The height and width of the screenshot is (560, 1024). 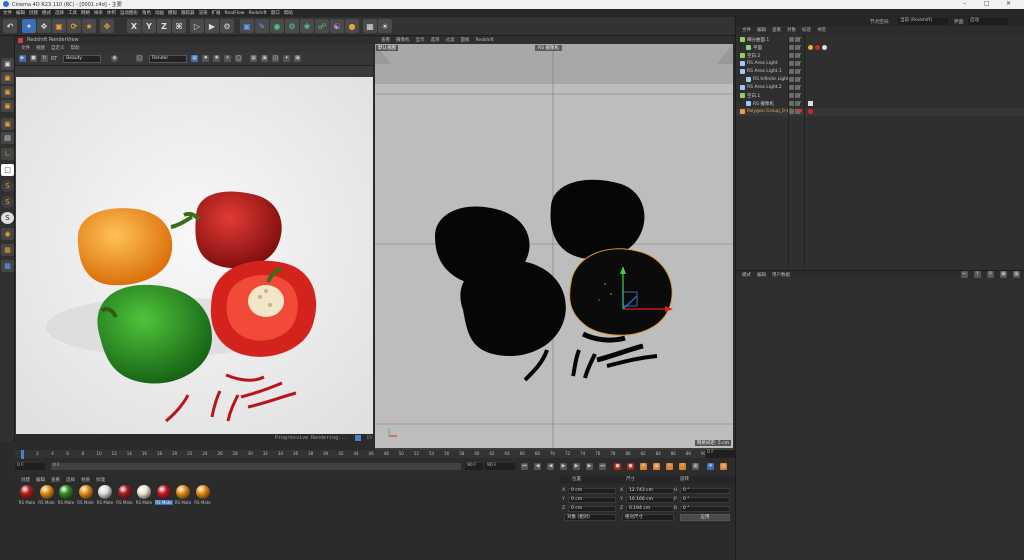 What do you see at coordinates (111, 13) in the screenshot?
I see `menu-item: 体积` at bounding box center [111, 13].